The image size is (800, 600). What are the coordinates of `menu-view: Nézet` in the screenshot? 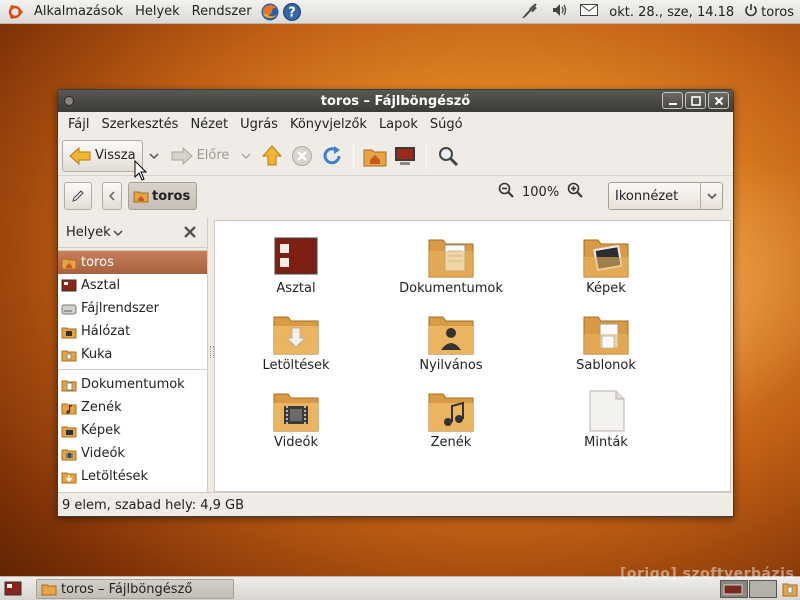 It's located at (209, 124).